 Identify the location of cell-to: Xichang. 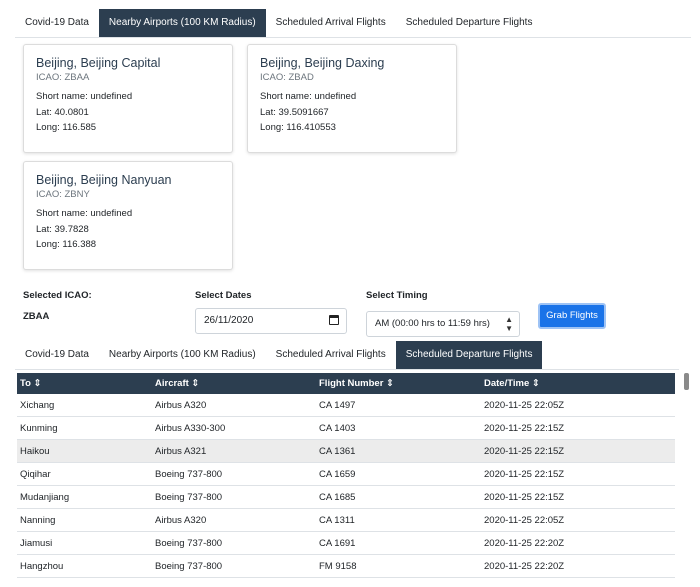
(84, 405).